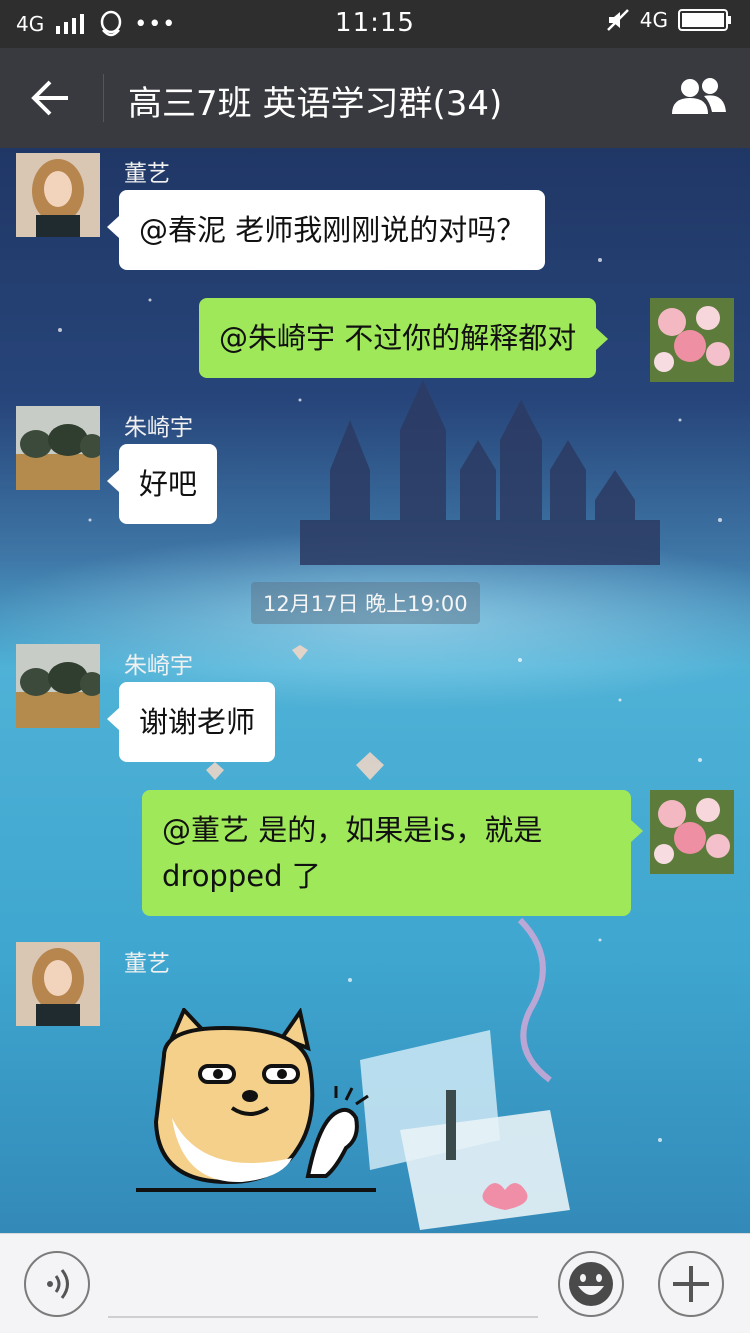 The width and height of the screenshot is (750, 1333). Describe the element at coordinates (398, 338) in the screenshot. I see `message-text: @朱崎宇 不过你的解释都对` at that location.